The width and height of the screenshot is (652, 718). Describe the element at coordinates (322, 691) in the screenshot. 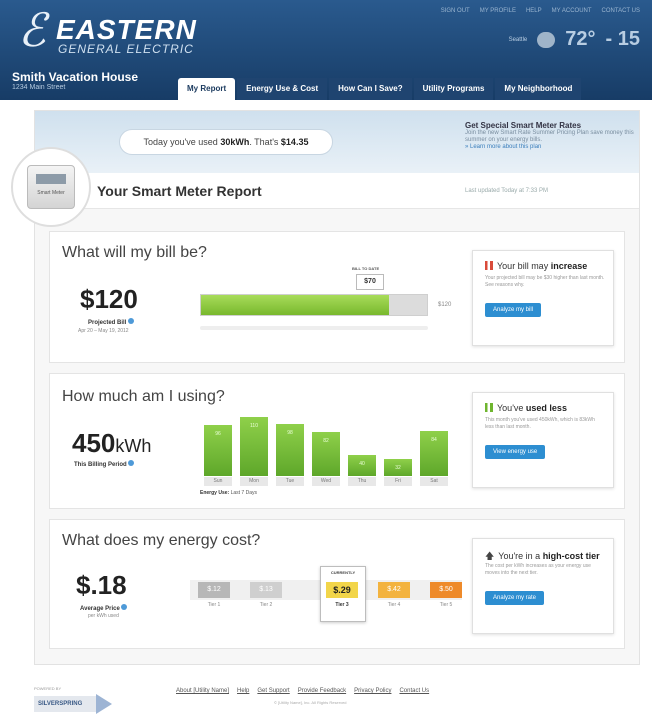

I see `footer-link-feedback: Provide Feedback` at that location.